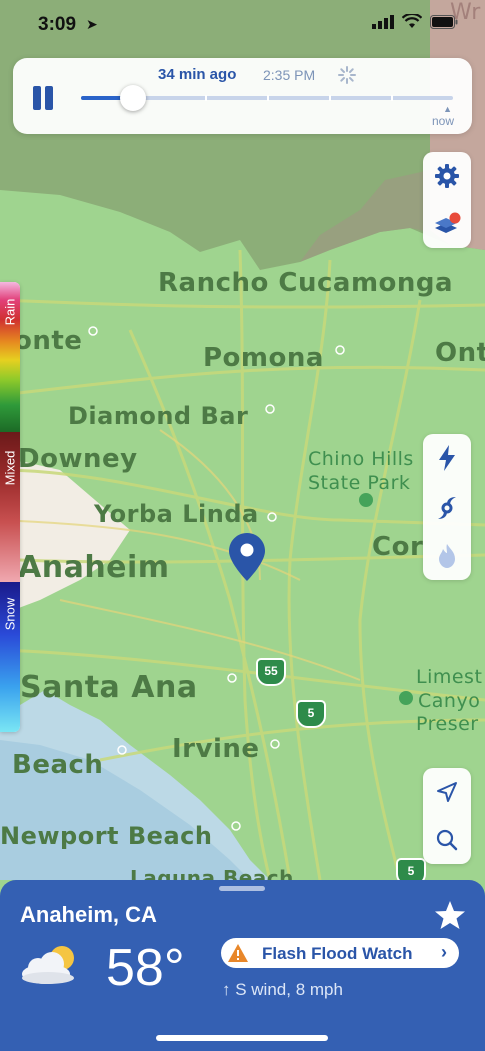 Image resolution: width=485 pixels, height=1051 pixels. What do you see at coordinates (271, 672) in the screenshot?
I see `highway-shield-55: 55` at bounding box center [271, 672].